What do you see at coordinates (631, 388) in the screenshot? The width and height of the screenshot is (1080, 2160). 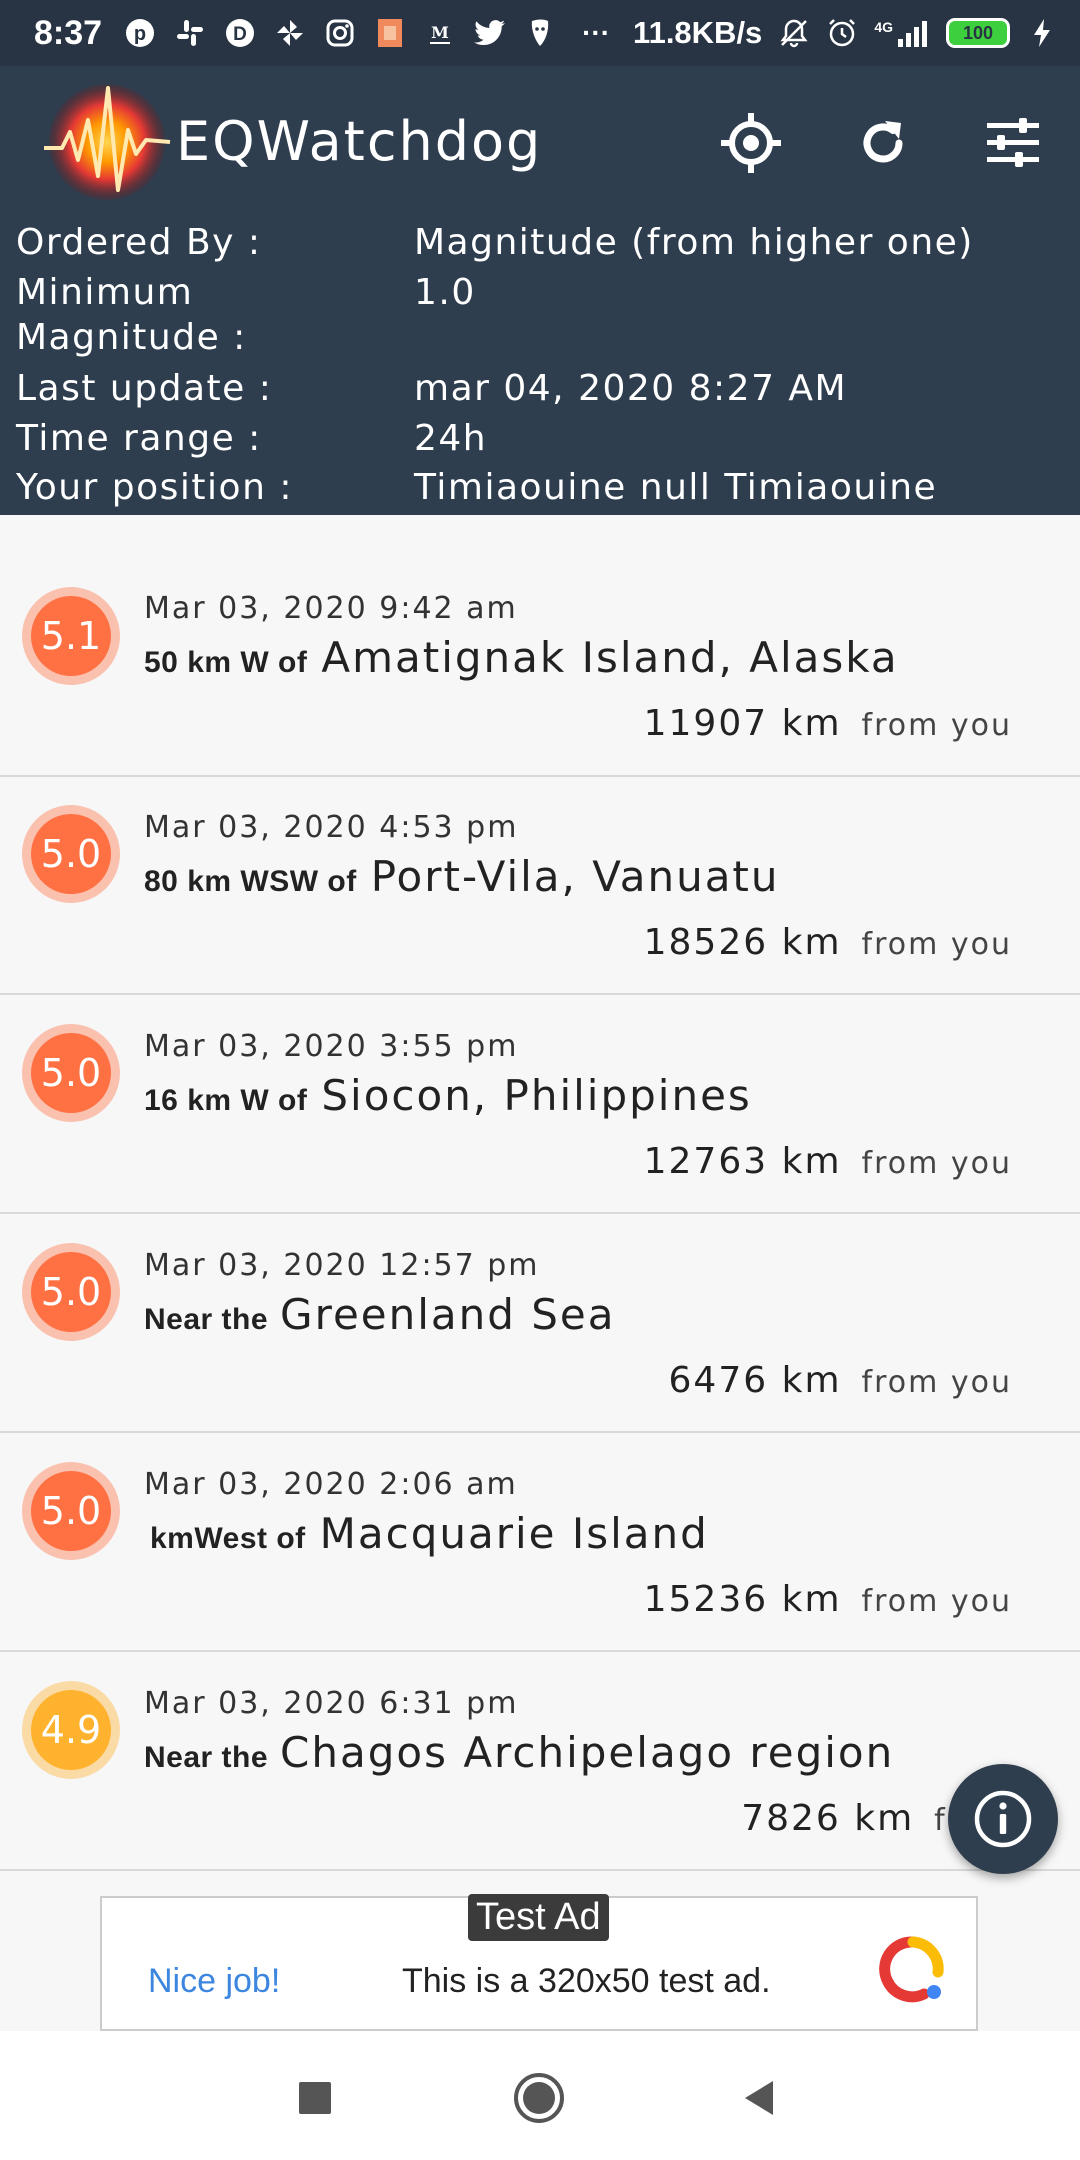 I see `info-value: mar 04, 2020 8:27 AM` at bounding box center [631, 388].